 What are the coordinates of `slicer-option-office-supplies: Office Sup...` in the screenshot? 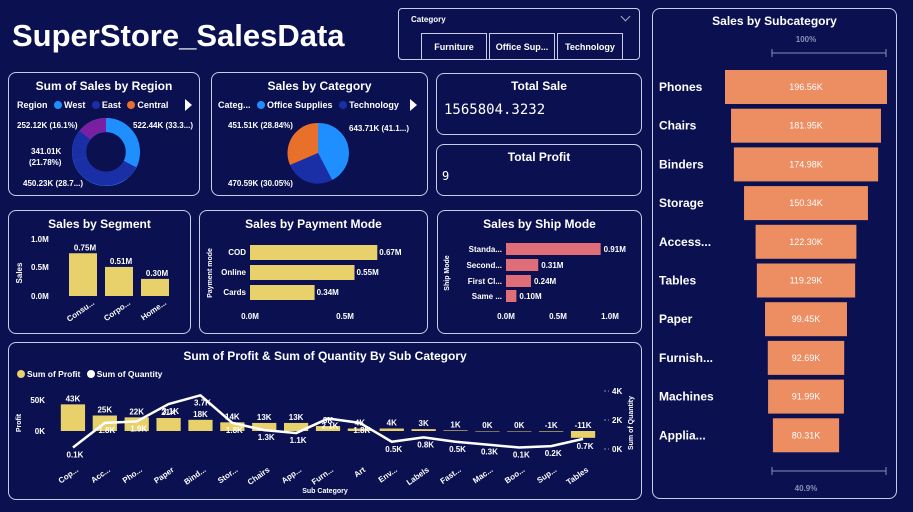 It's located at (522, 46).